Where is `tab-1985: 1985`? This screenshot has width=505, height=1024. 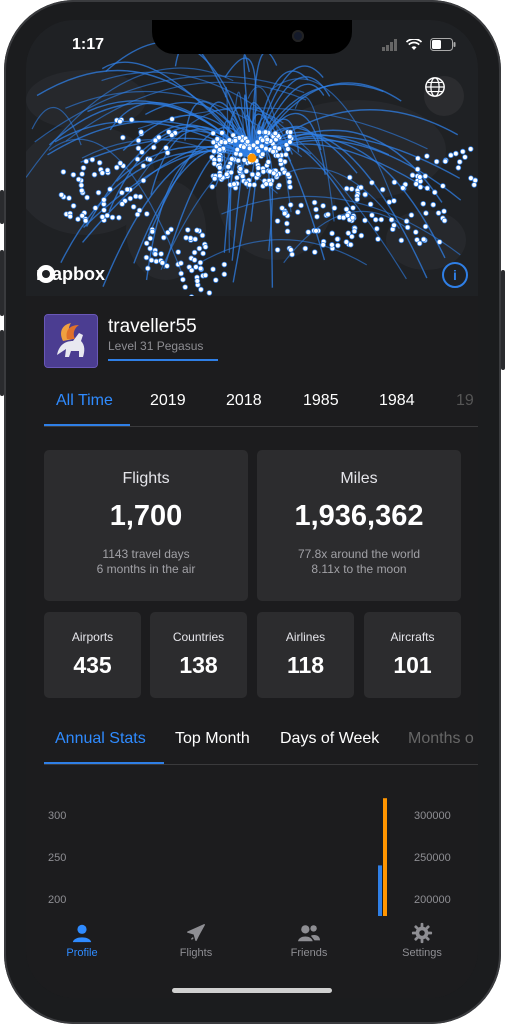 tab-1985: 1985 is located at coordinates (321, 401).